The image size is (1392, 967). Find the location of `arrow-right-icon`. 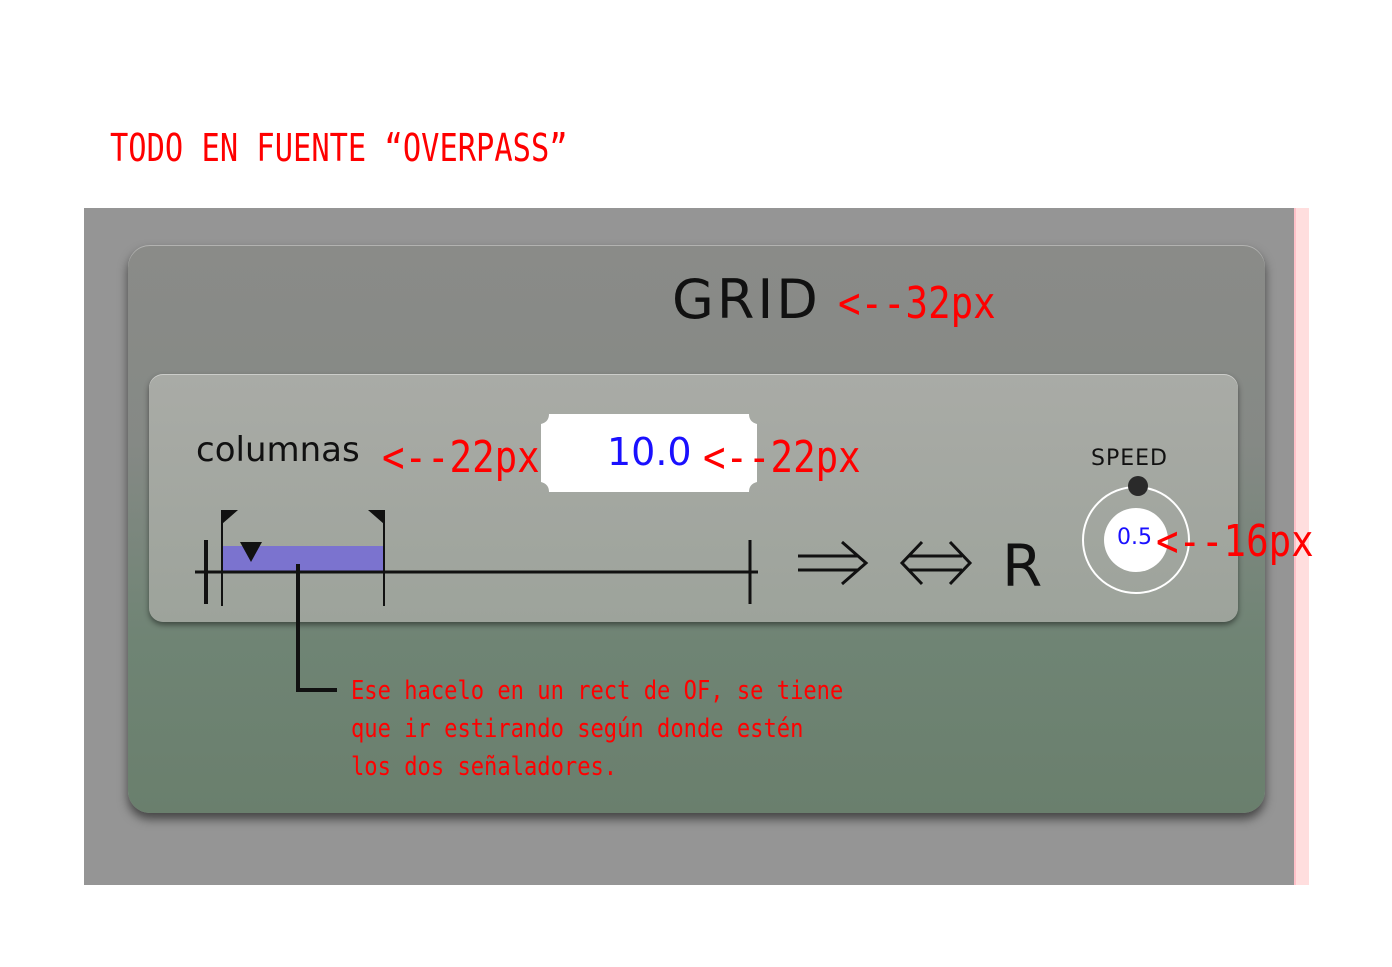

arrow-right-icon is located at coordinates (833, 563).